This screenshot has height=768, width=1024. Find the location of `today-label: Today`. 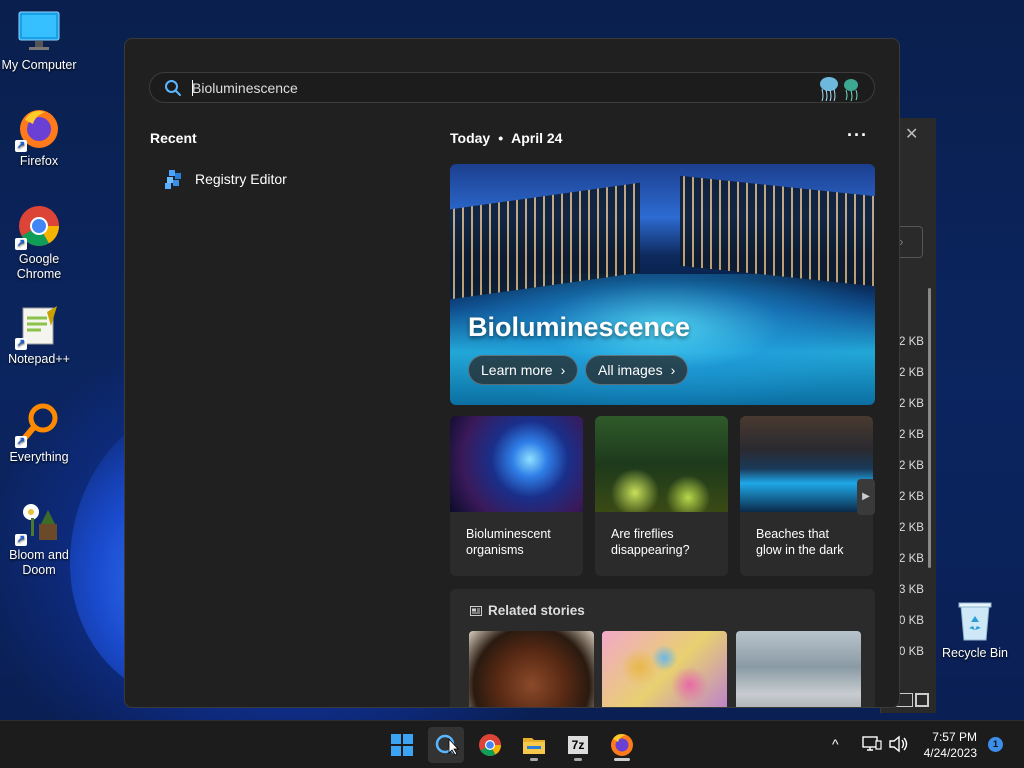

today-label: Today is located at coordinates (470, 138).